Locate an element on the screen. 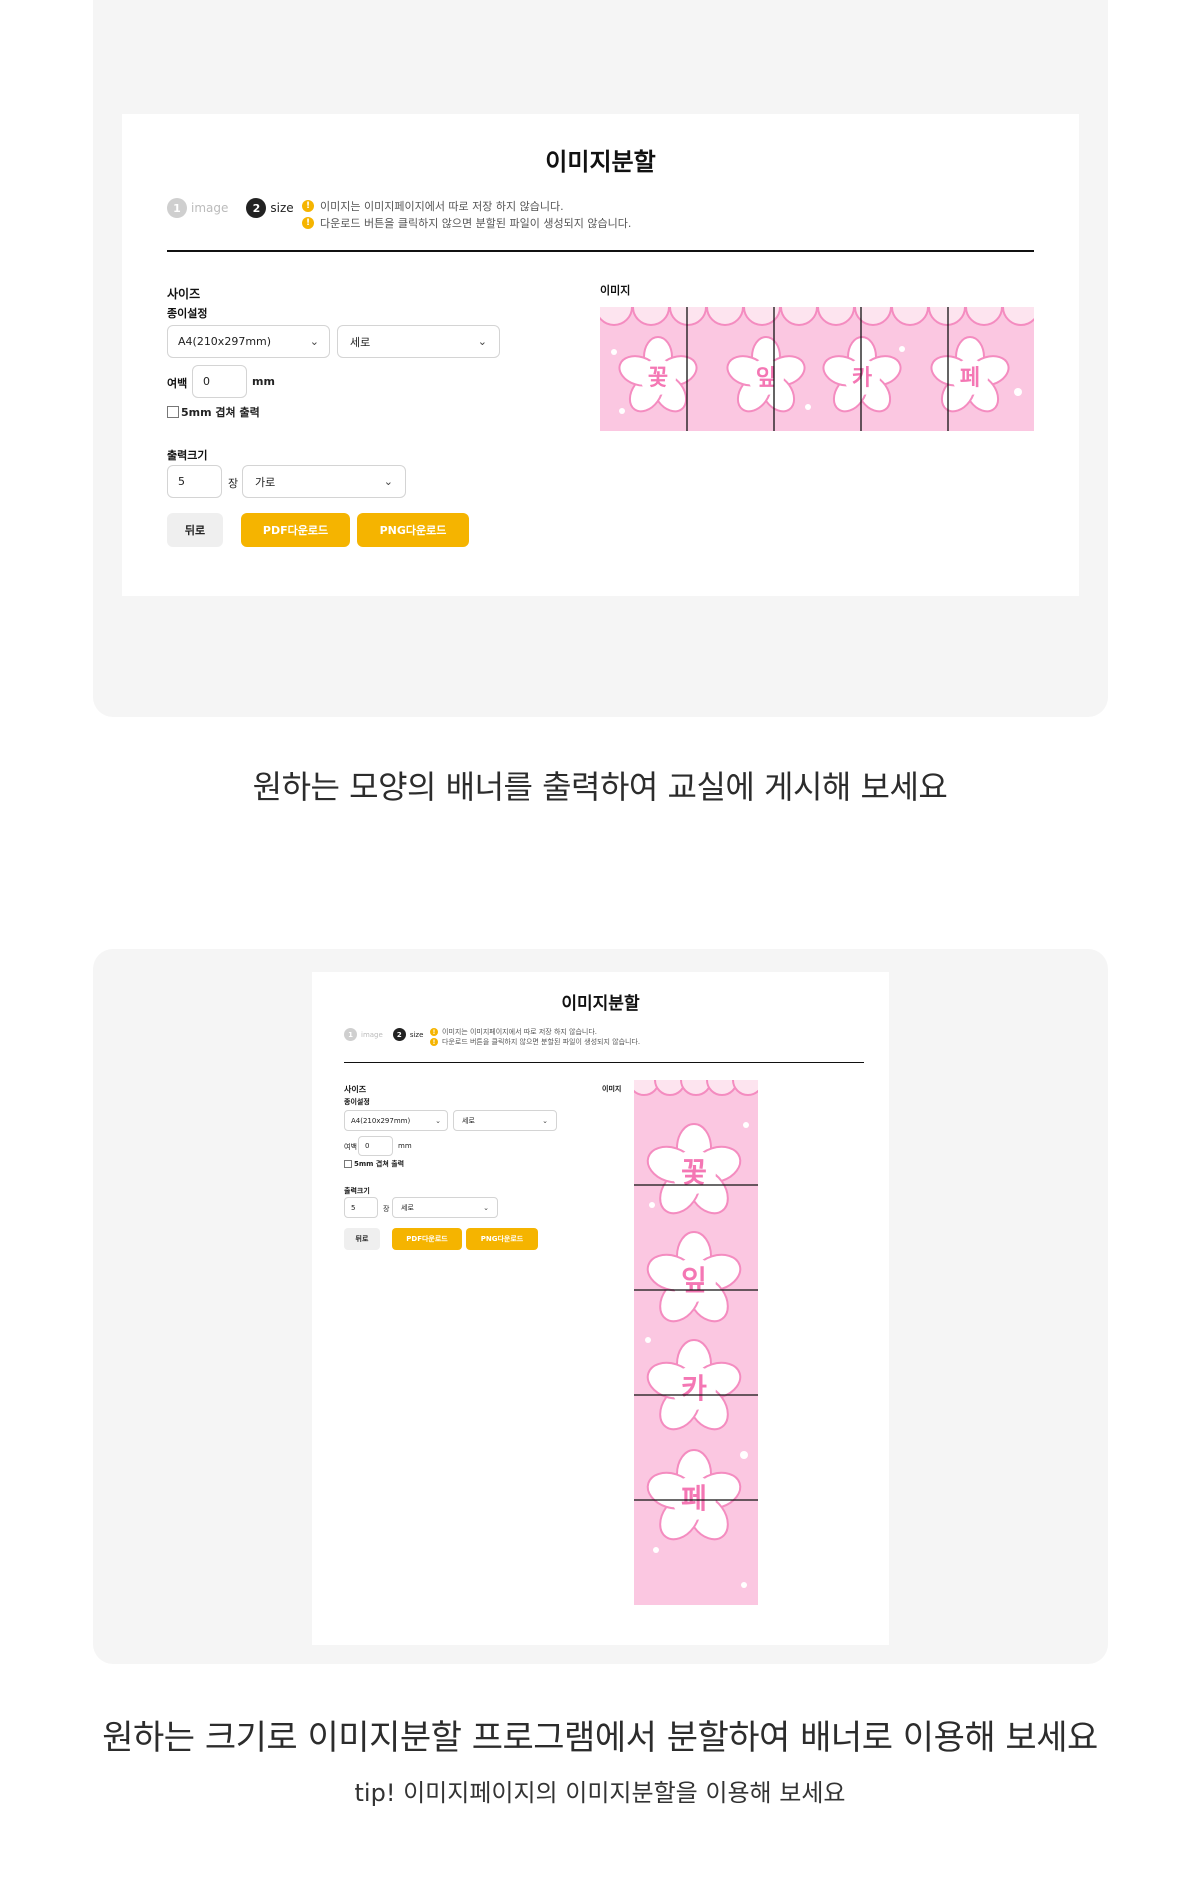 Image resolution: width=1200 pixels, height=1897 pixels. caption-first: 원하는 모양의 배너를 출력하여 교실에 게시해 보세요 is located at coordinates (600, 787).